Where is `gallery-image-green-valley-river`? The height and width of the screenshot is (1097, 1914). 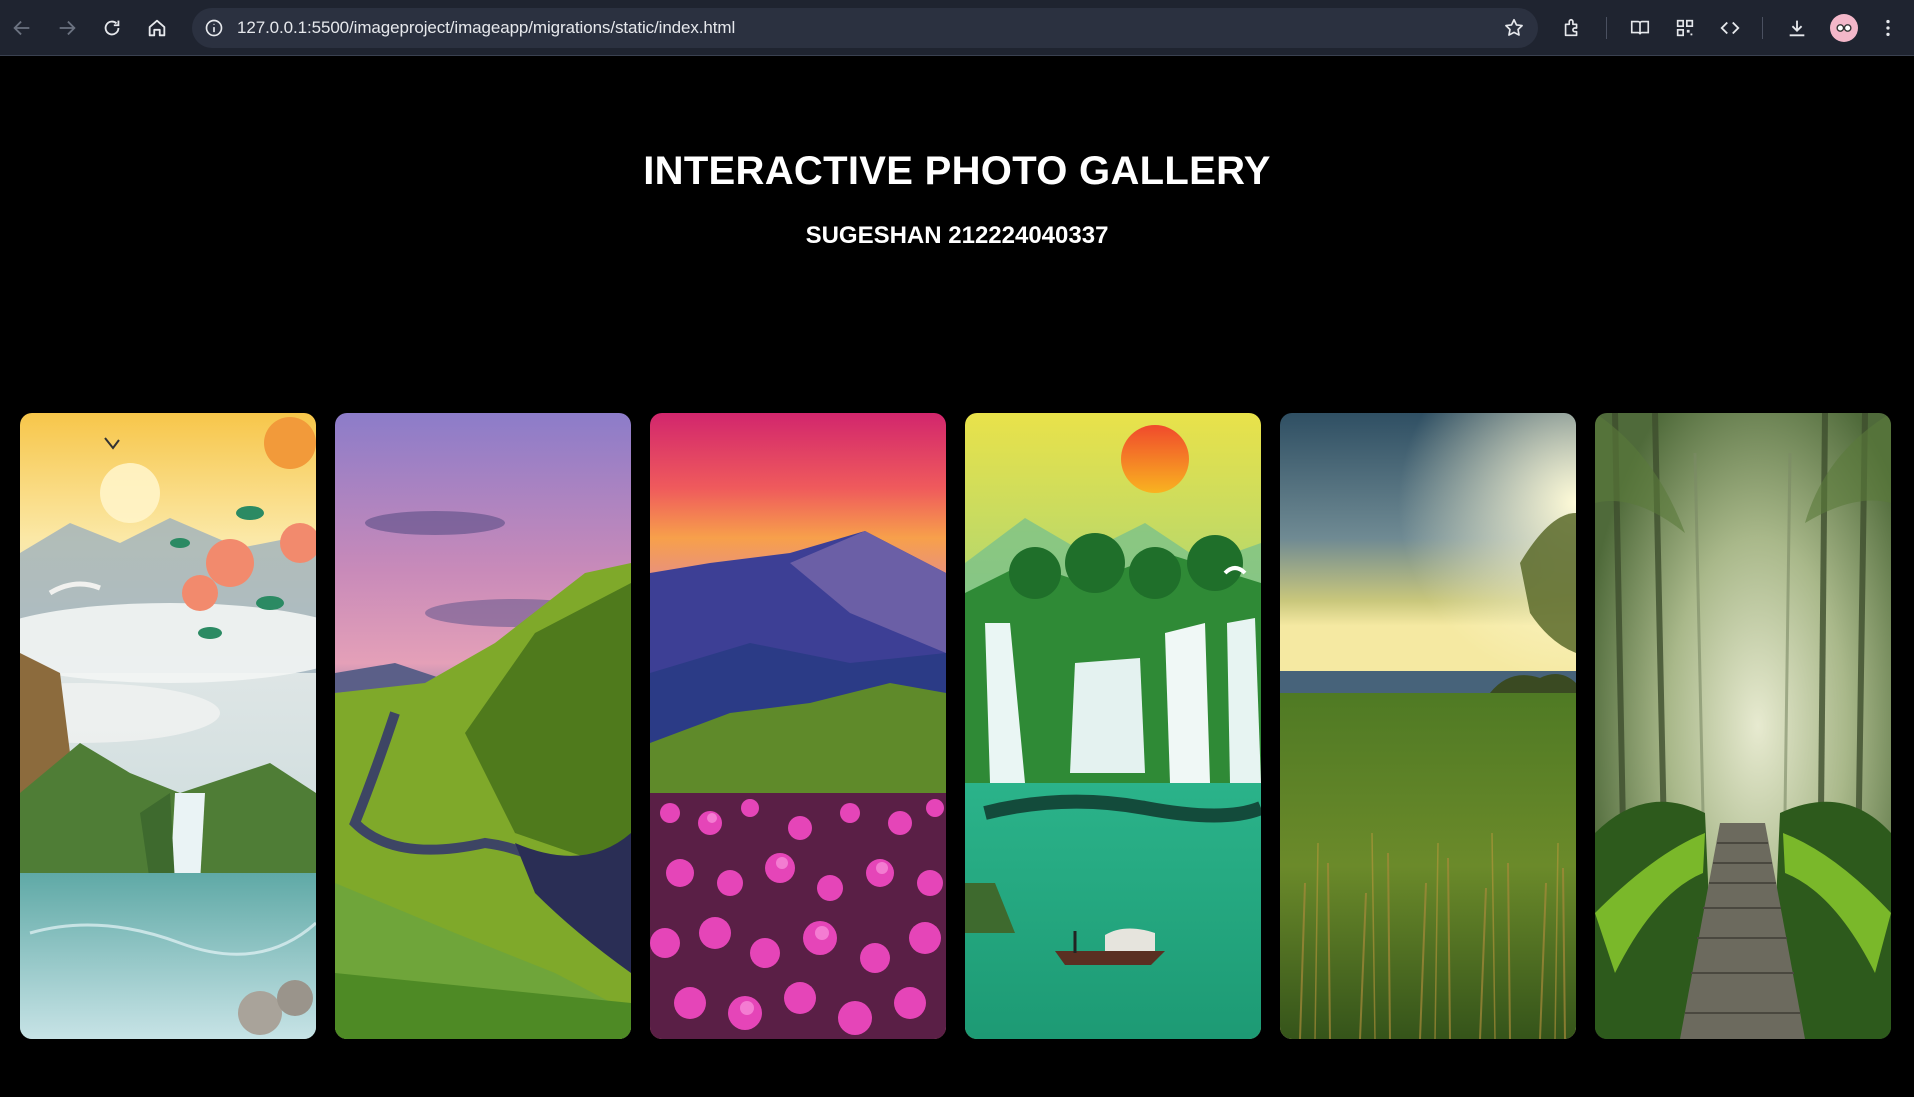
gallery-image-green-valley-river is located at coordinates (483, 726).